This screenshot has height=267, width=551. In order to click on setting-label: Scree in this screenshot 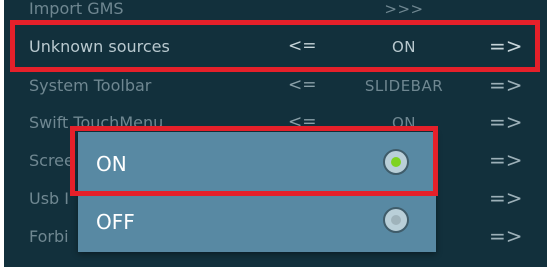, I will do `click(51, 160)`.